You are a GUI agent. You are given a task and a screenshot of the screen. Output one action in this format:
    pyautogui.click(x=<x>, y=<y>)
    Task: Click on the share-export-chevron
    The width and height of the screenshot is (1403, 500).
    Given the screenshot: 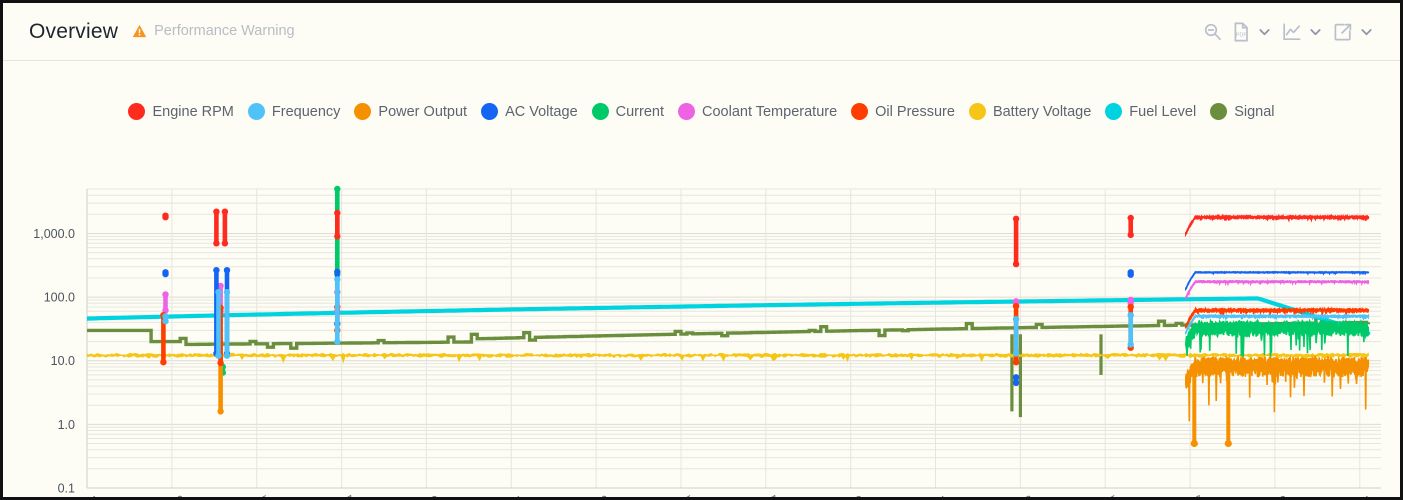 What is the action you would take?
    pyautogui.click(x=1366, y=32)
    